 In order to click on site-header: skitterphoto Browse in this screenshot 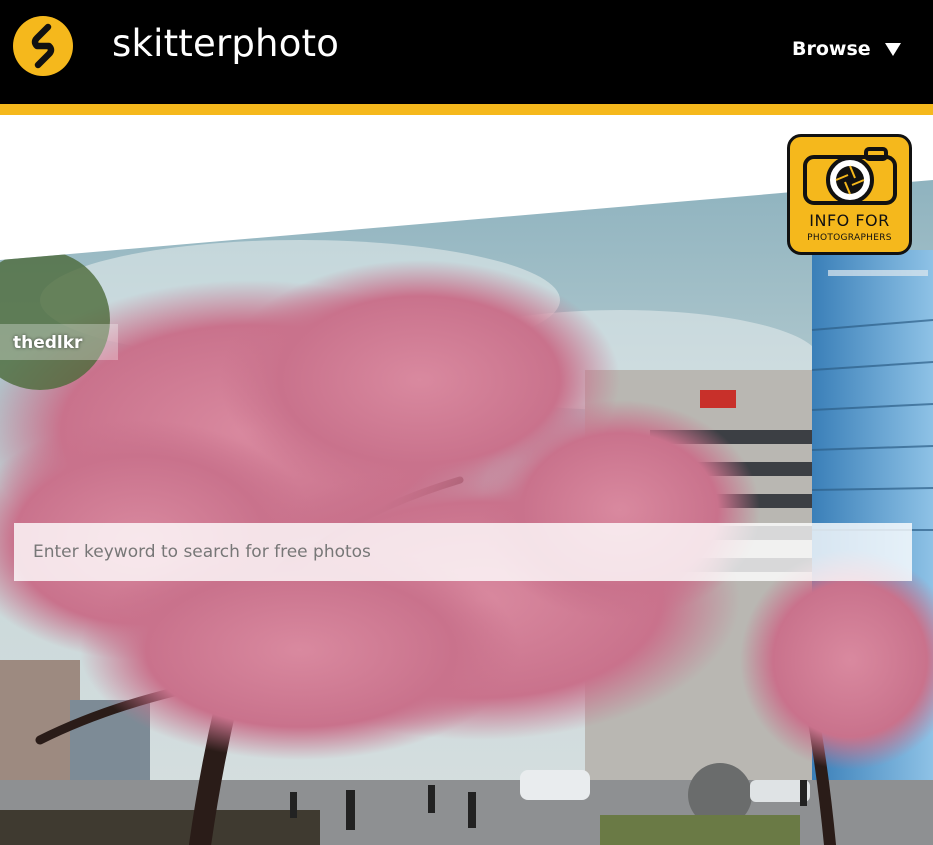, I will do `click(466, 52)`.